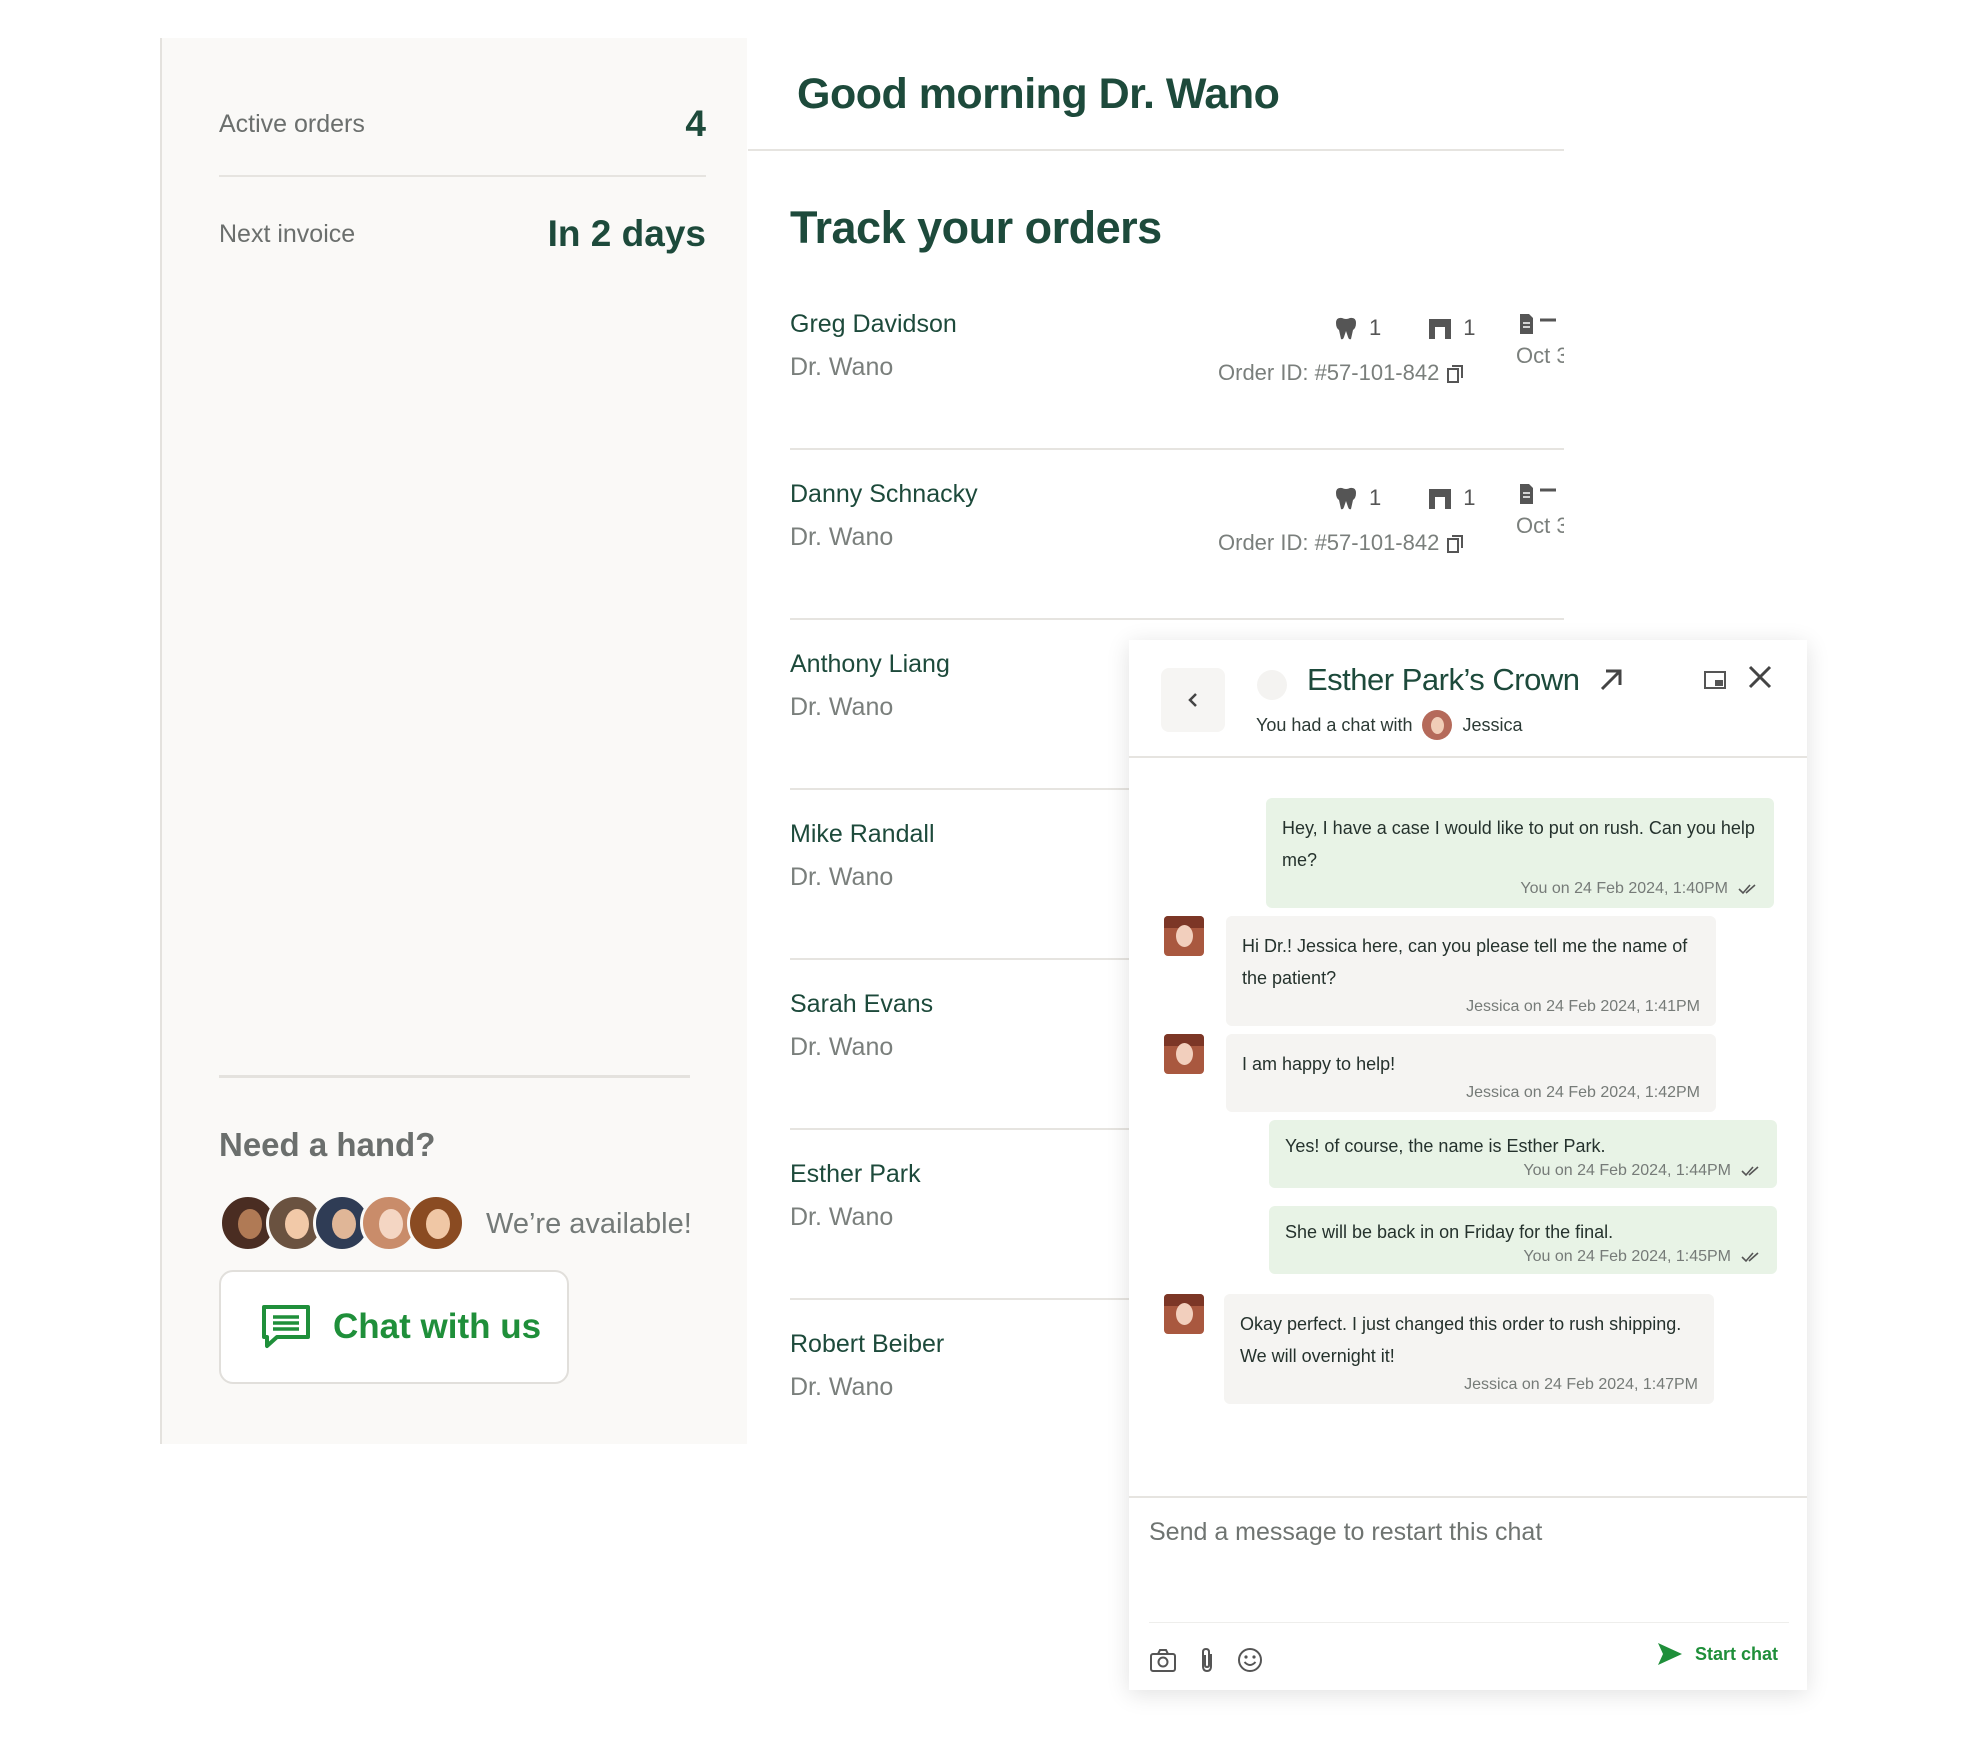 This screenshot has height=1755, width=1971. I want to click on chat-subtitle: You had a chat with Jessica, so click(1389, 725).